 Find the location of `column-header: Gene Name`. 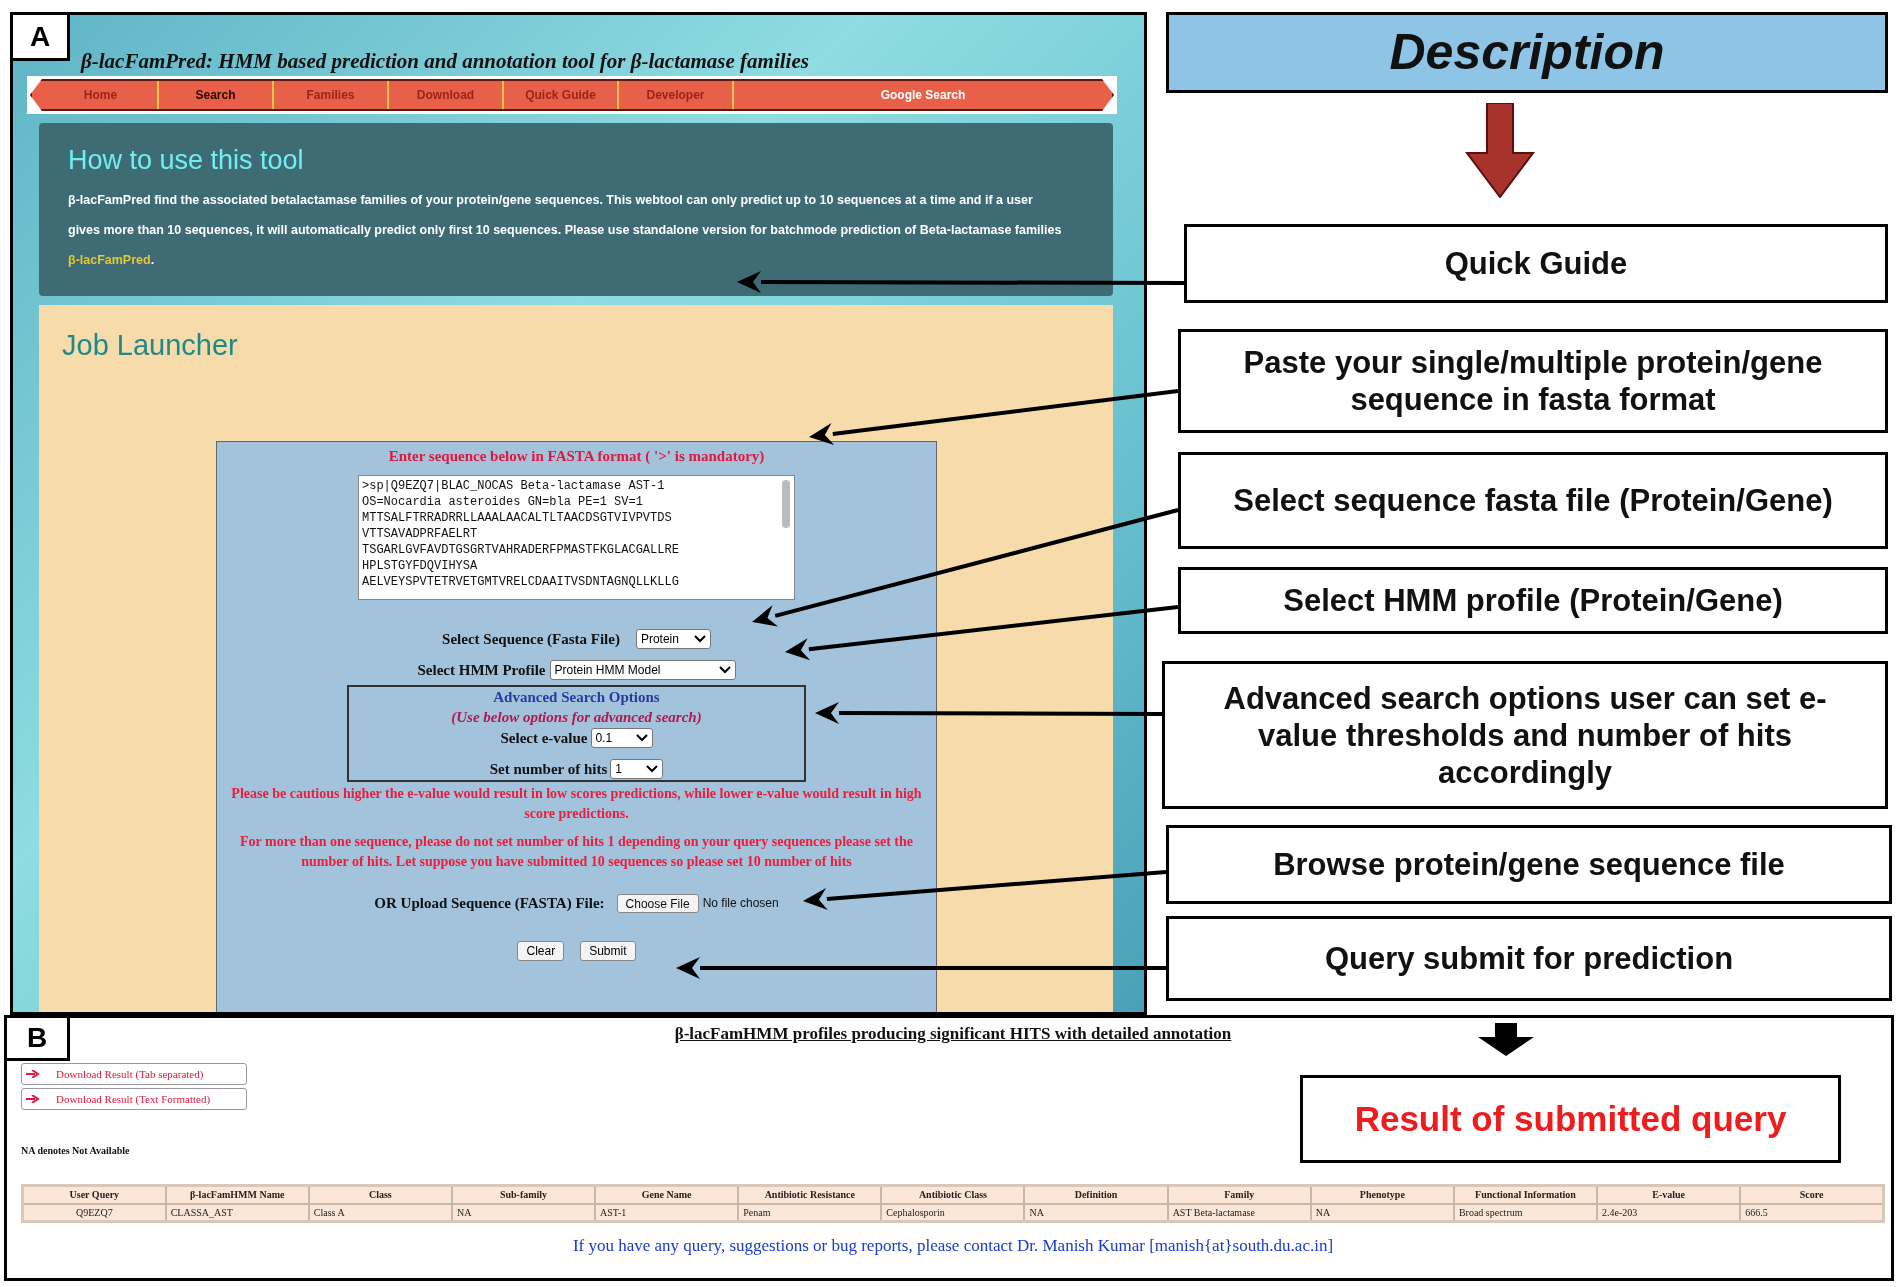

column-header: Gene Name is located at coordinates (667, 1194).